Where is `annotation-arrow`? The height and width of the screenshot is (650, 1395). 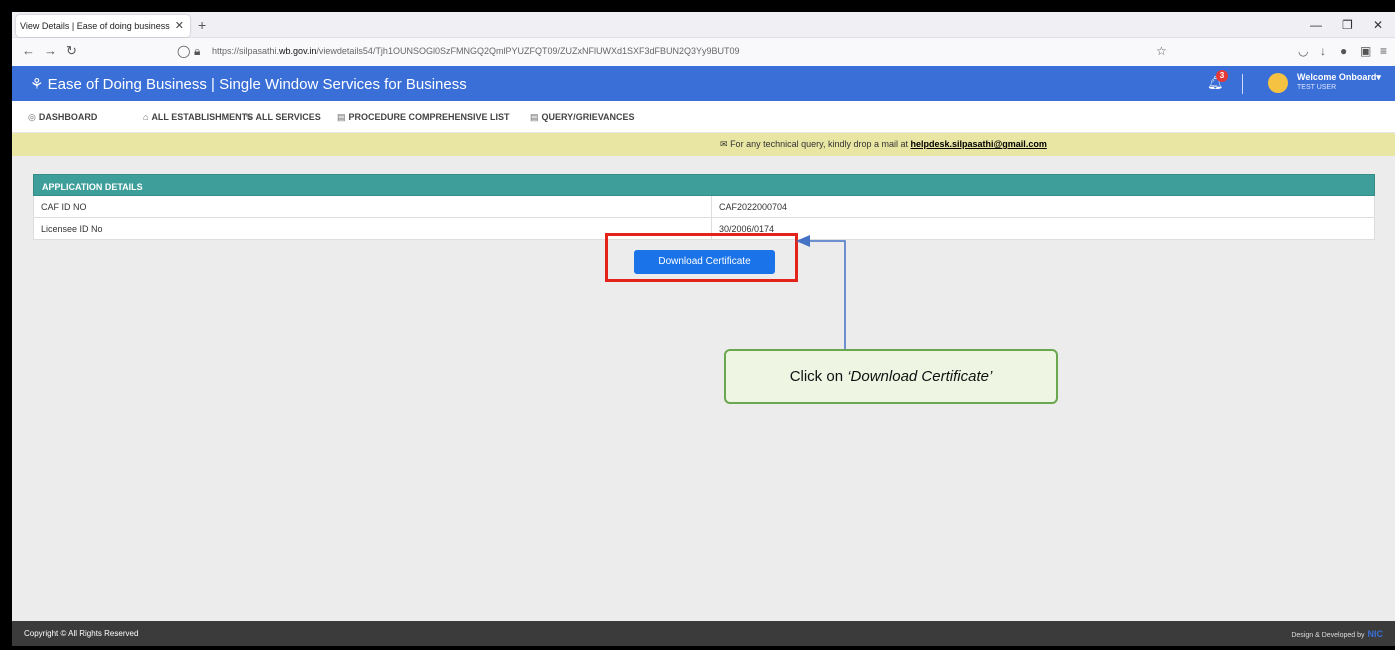 annotation-arrow is located at coordinates (821, 292).